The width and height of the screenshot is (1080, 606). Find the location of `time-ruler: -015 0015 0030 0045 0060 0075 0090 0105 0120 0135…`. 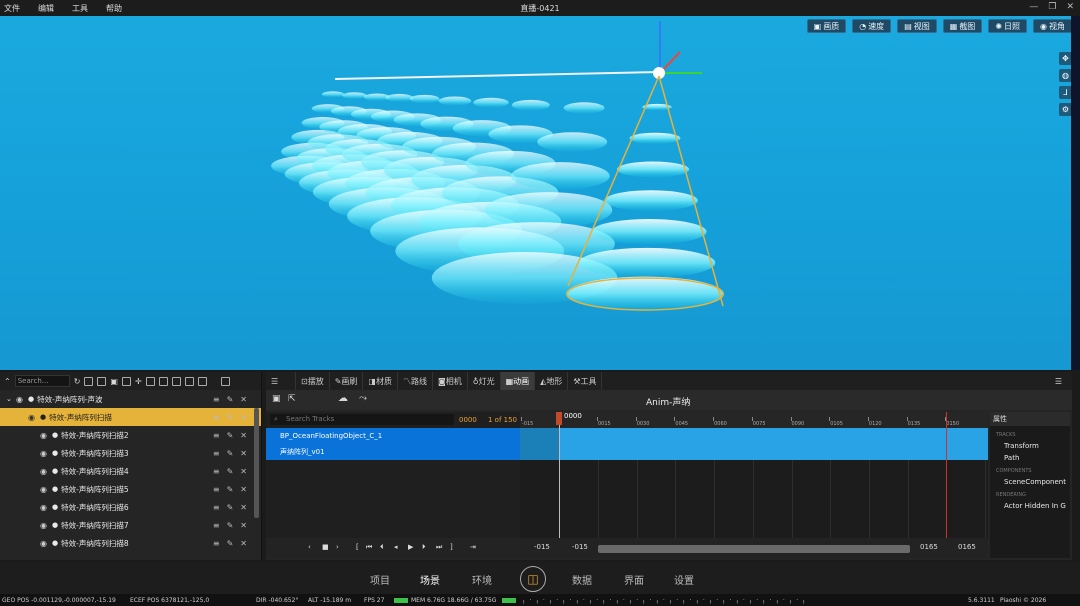

time-ruler: -015 0015 0030 0045 0060 0075 0090 0105 0120 0135… is located at coordinates (754, 420).